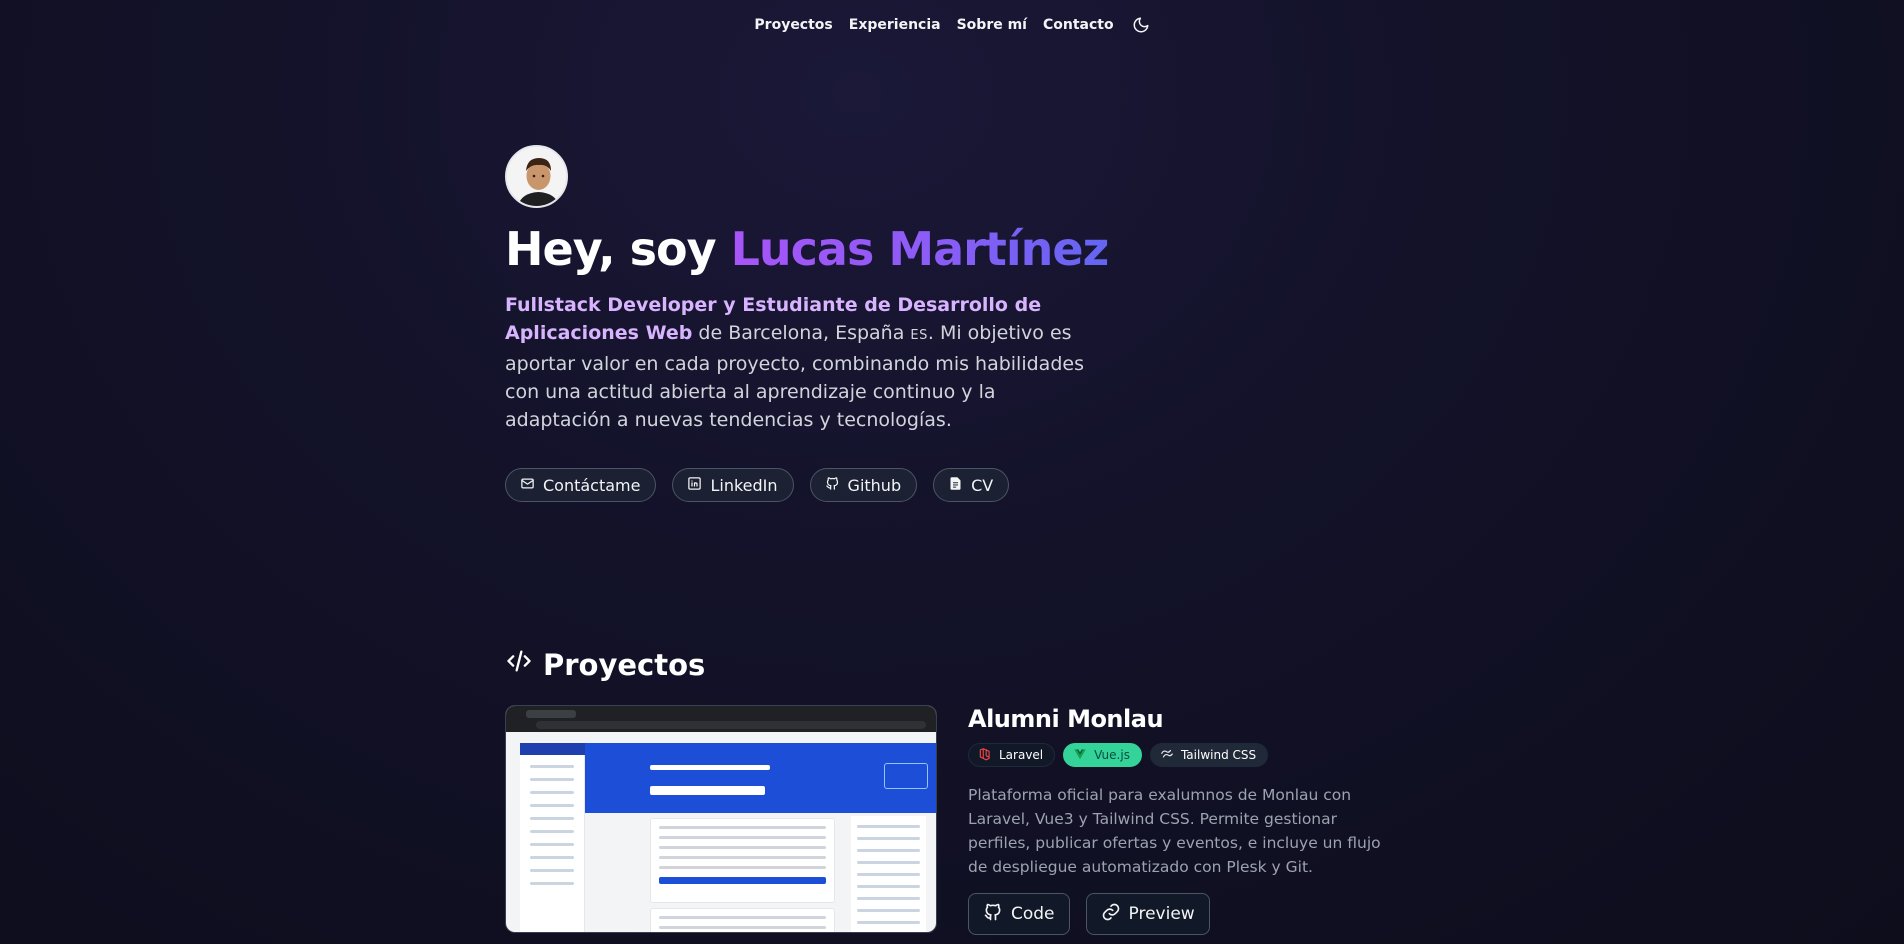 This screenshot has width=1904, height=944. I want to click on preview-button: Preview, so click(1147, 914).